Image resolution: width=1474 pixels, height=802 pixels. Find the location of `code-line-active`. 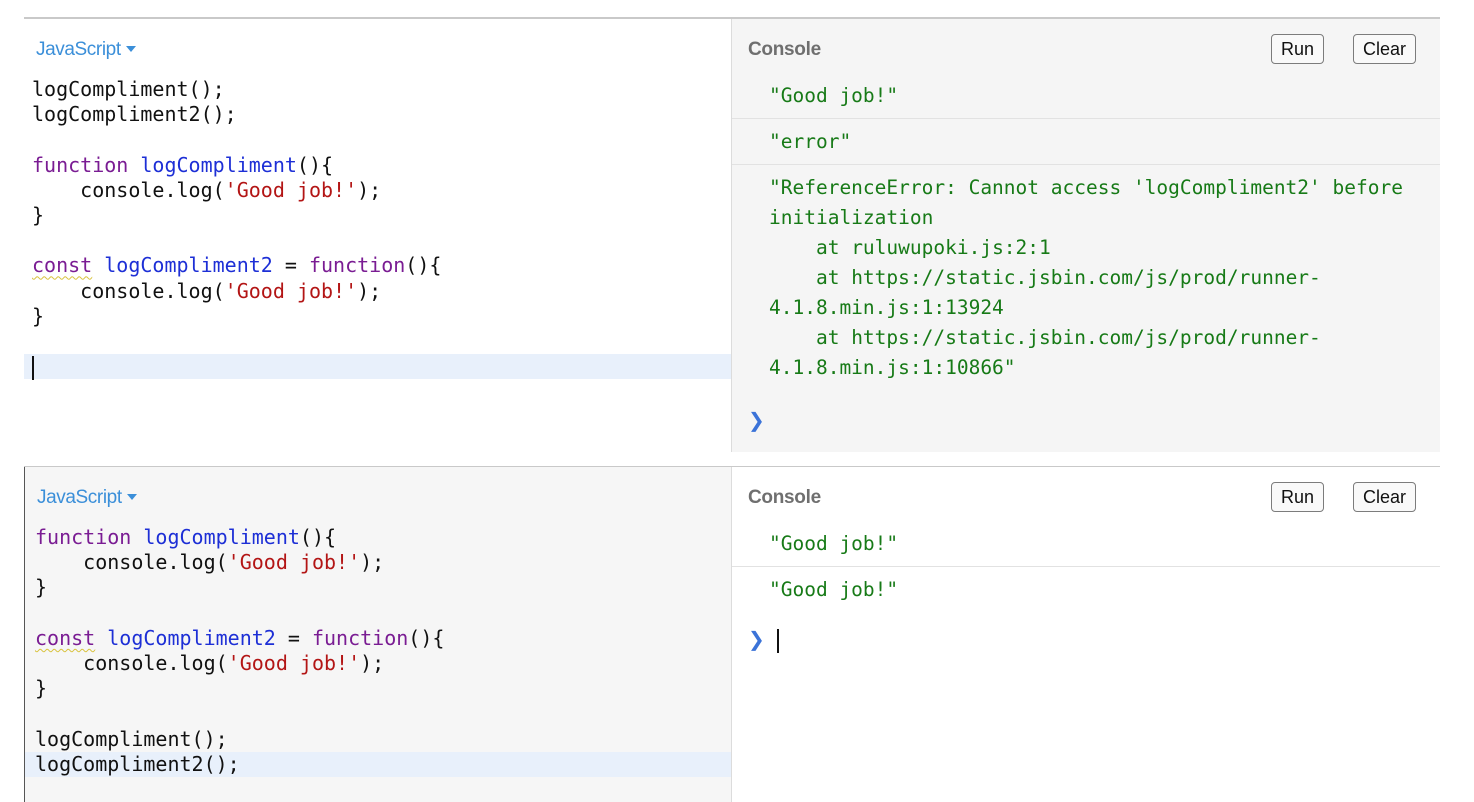

code-line-active is located at coordinates (378, 367).